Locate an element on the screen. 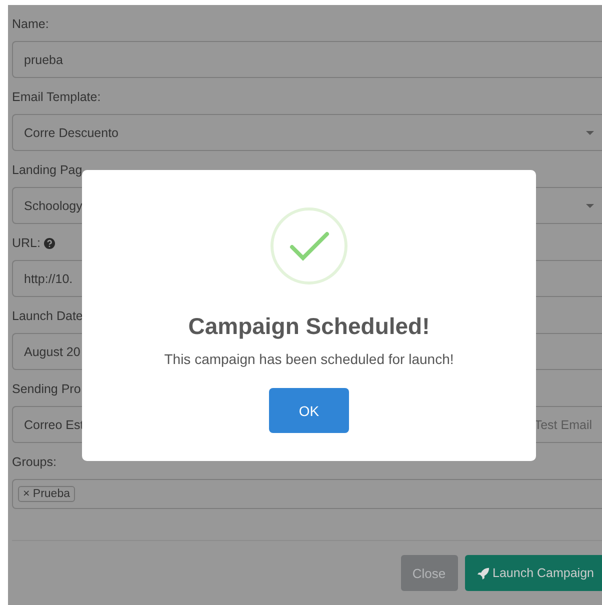 This screenshot has height=605, width=602. field-label: Landing Pag is located at coordinates (47, 170).